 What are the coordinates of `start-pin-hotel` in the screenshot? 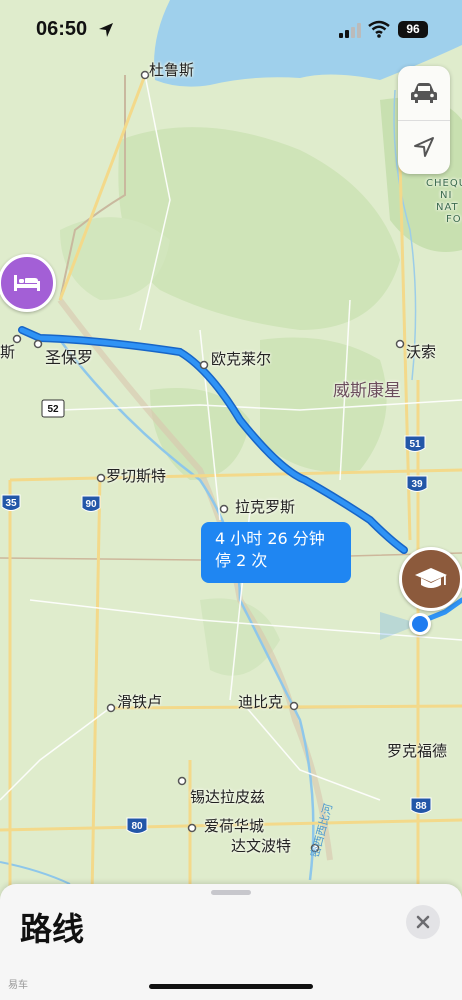 It's located at (28, 283).